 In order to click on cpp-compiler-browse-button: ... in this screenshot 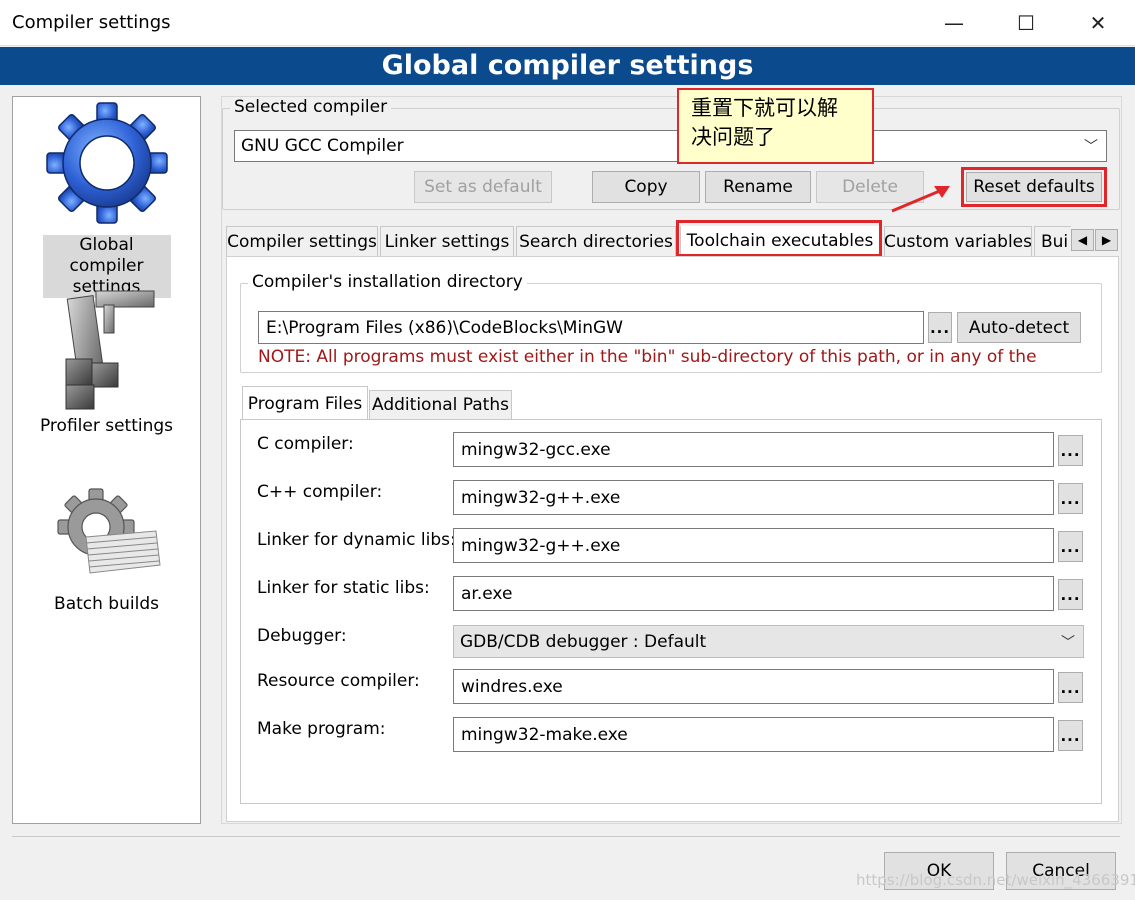, I will do `click(1070, 498)`.